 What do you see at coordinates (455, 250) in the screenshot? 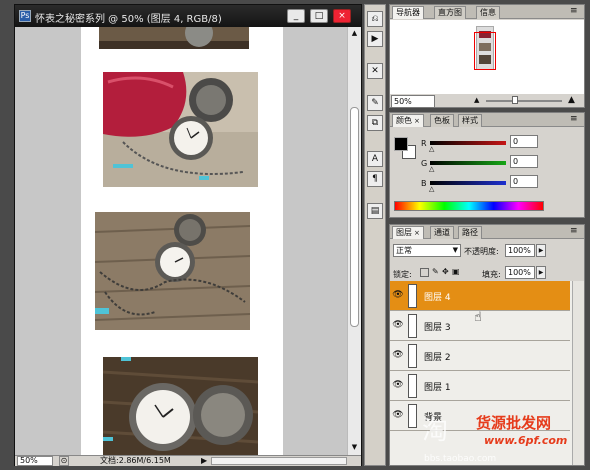
I see `chevron-down-icon: ▼` at bounding box center [455, 250].